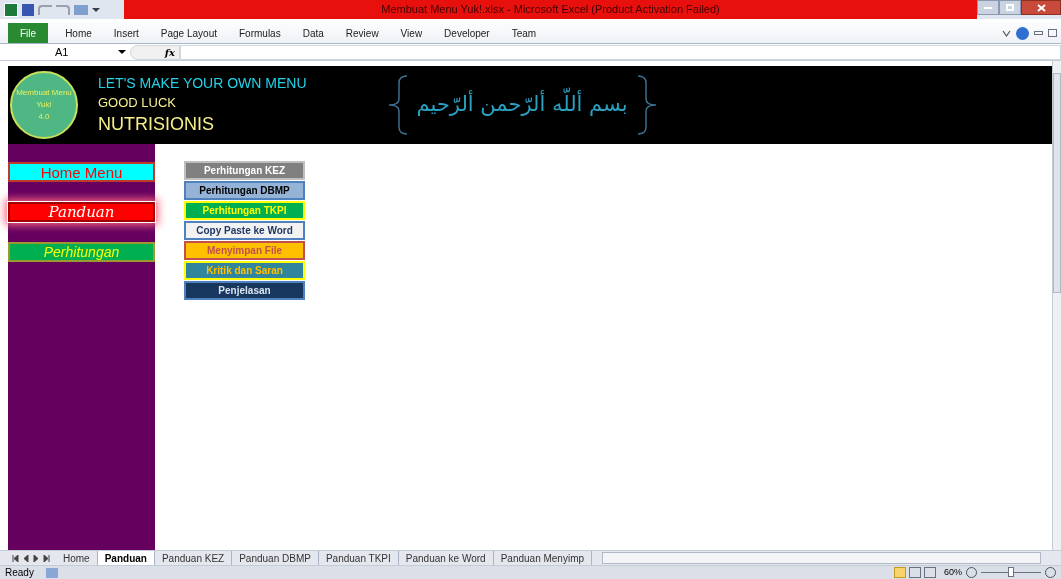 The height and width of the screenshot is (579, 1061). Describe the element at coordinates (620, 52) in the screenshot. I see `formula-input` at that location.